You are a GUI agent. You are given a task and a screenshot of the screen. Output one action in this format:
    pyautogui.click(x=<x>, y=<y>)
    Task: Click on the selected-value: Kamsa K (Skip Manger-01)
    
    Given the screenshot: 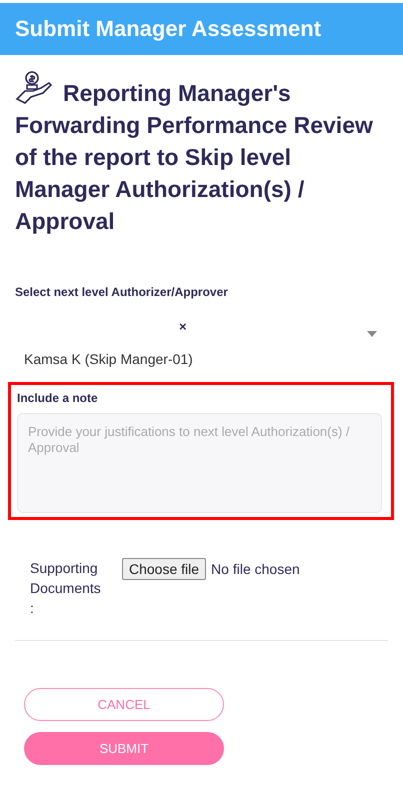 What is the action you would take?
    pyautogui.click(x=108, y=359)
    